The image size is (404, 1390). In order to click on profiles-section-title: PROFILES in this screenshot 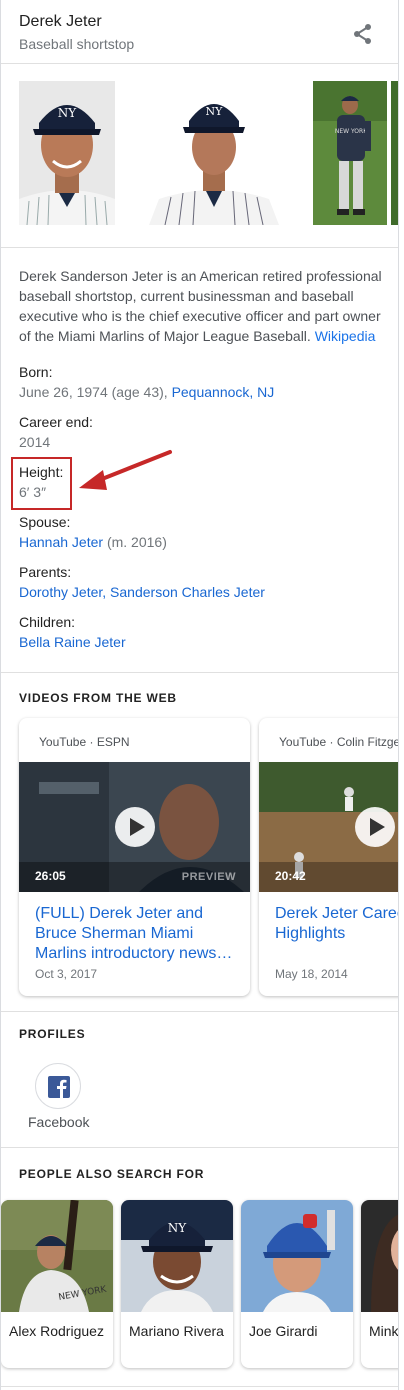, I will do `click(52, 1034)`.